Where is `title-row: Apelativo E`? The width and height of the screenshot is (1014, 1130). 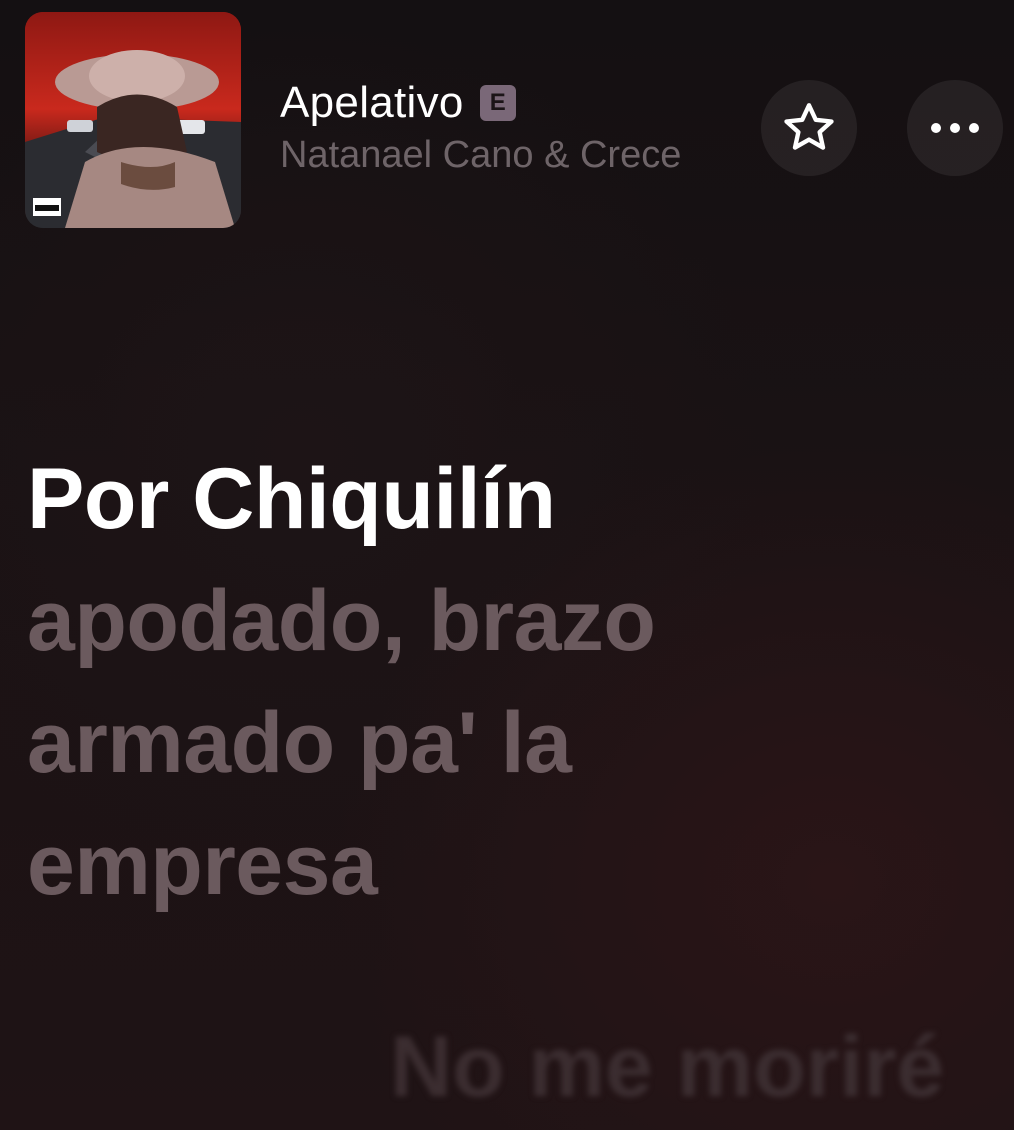
title-row: Apelativo E is located at coordinates (515, 103).